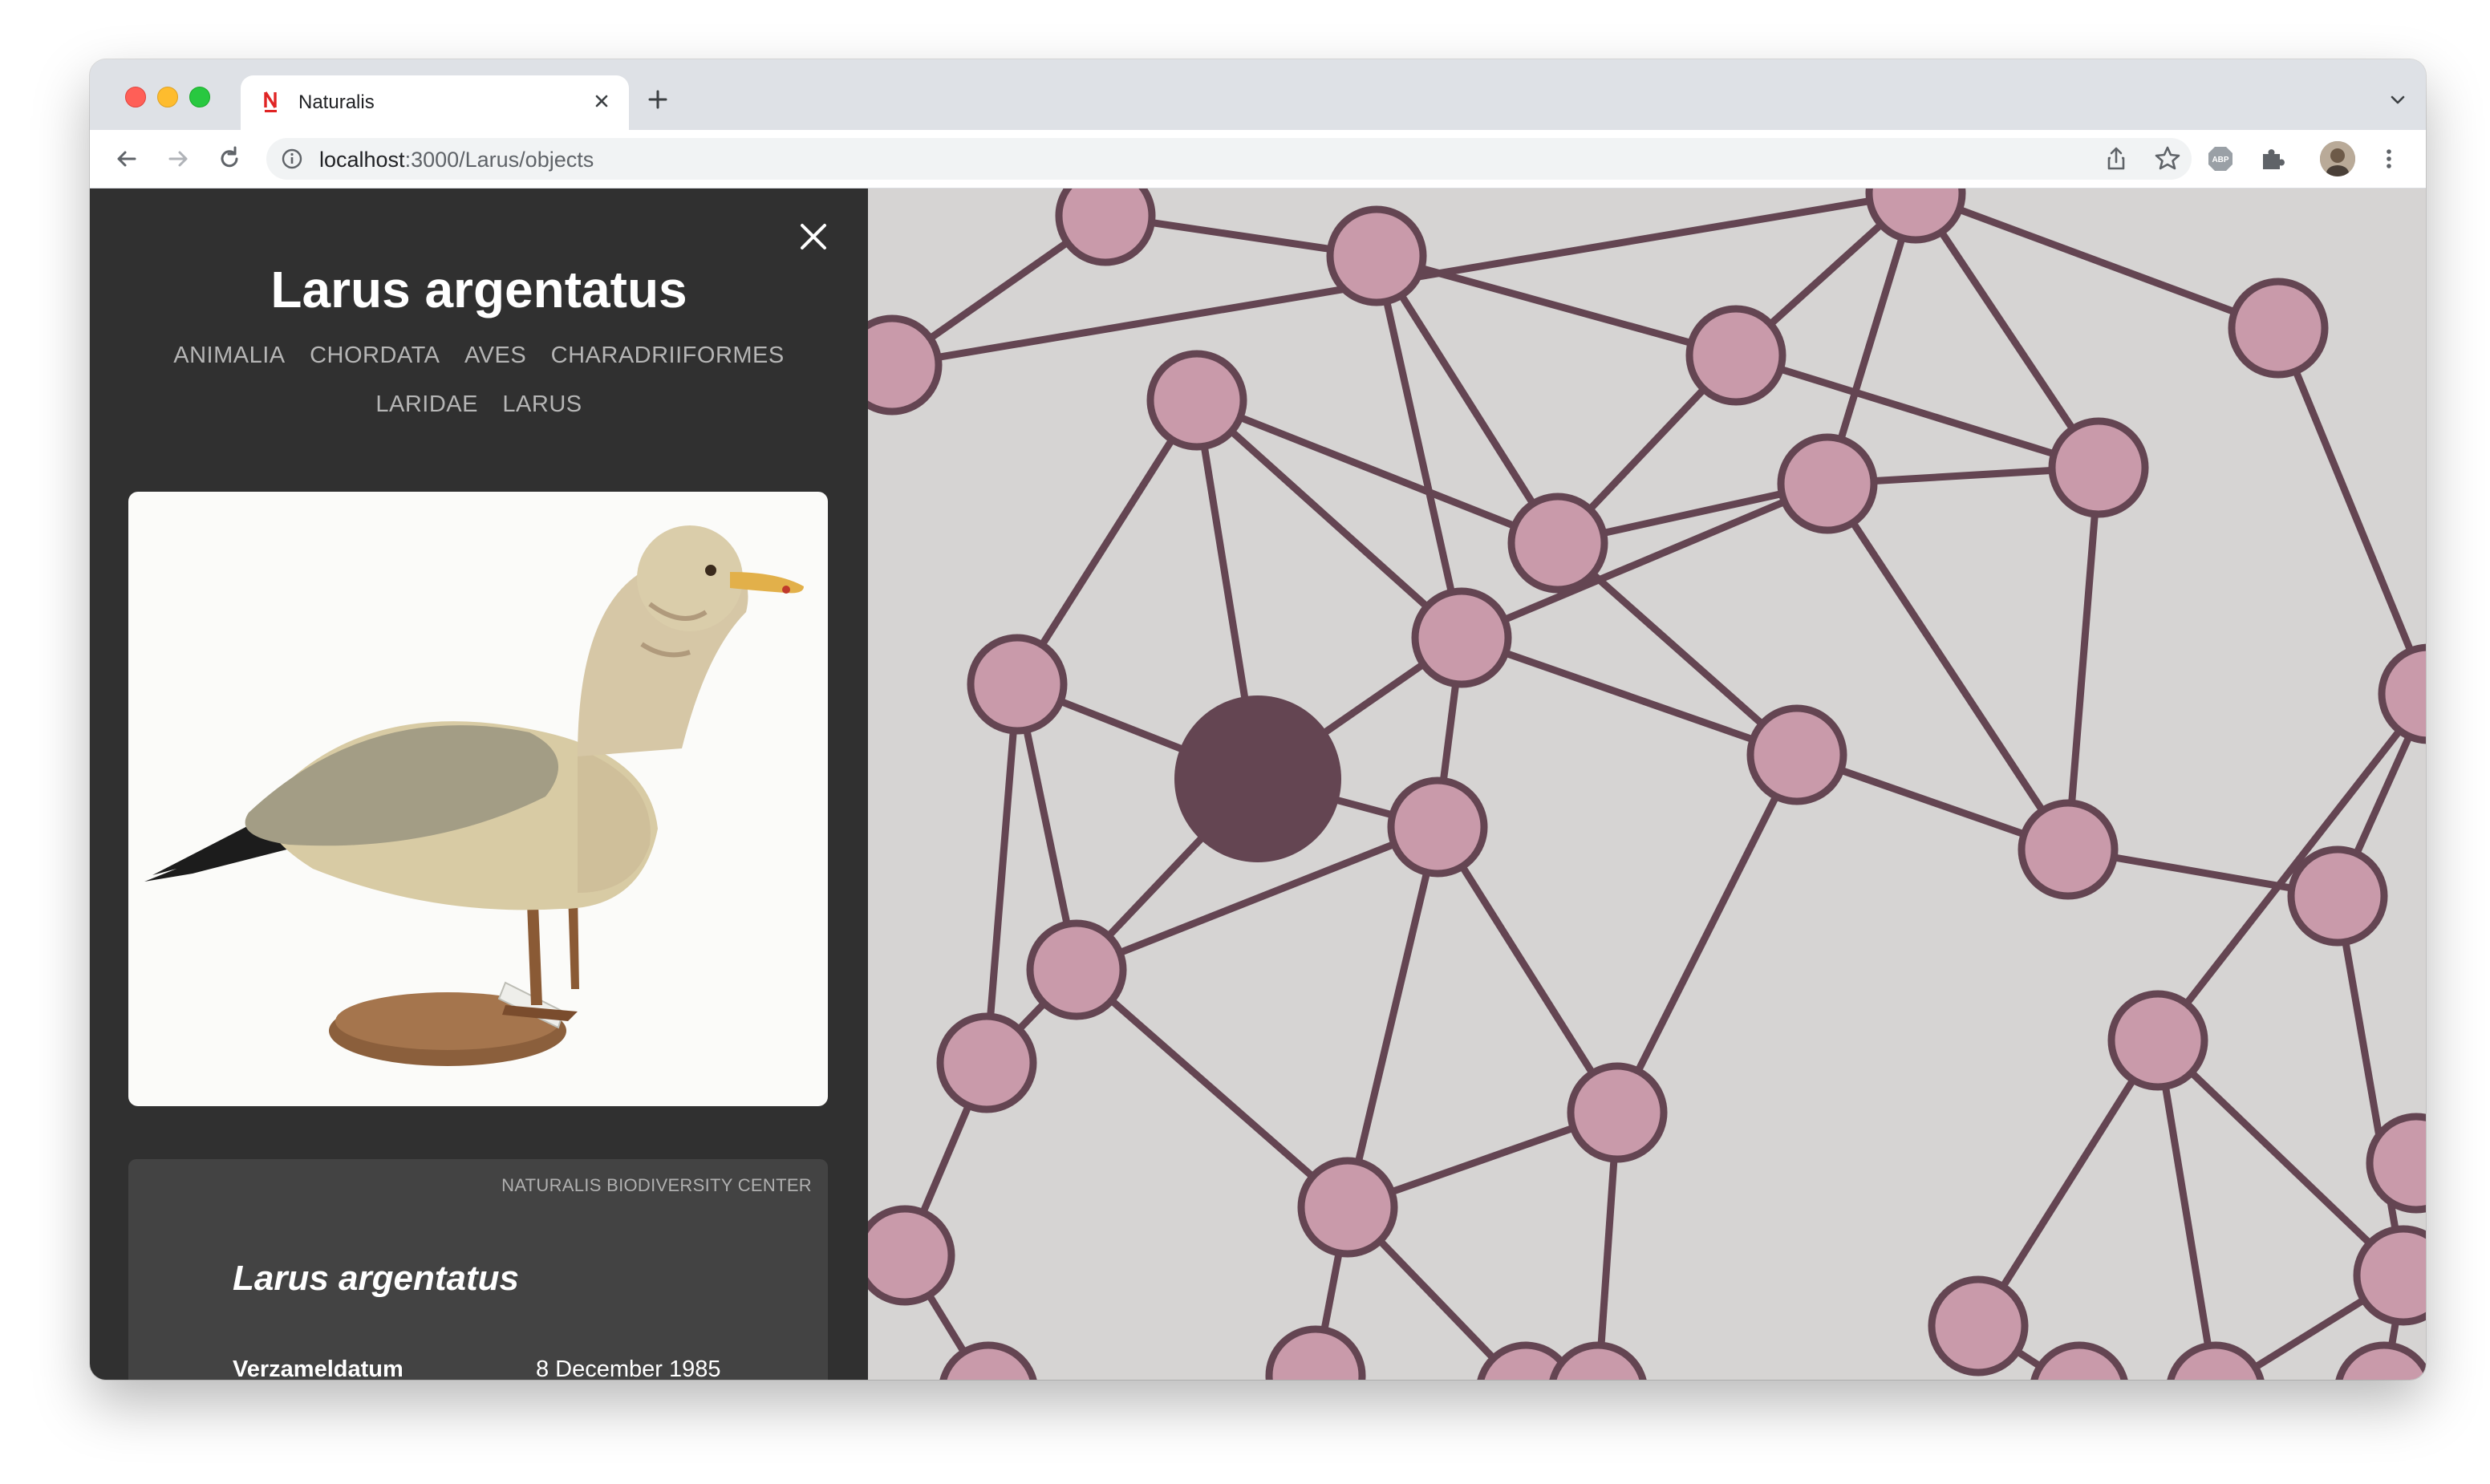 The width and height of the screenshot is (2490, 1484). Describe the element at coordinates (229, 355) in the screenshot. I see `taxon-kingdom: ANIMALIA` at that location.